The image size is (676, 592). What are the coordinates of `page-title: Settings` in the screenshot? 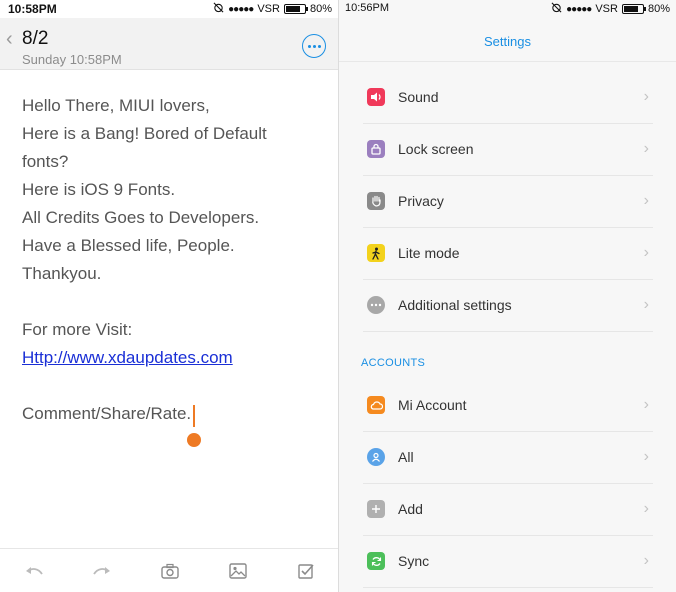 It's located at (507, 41).